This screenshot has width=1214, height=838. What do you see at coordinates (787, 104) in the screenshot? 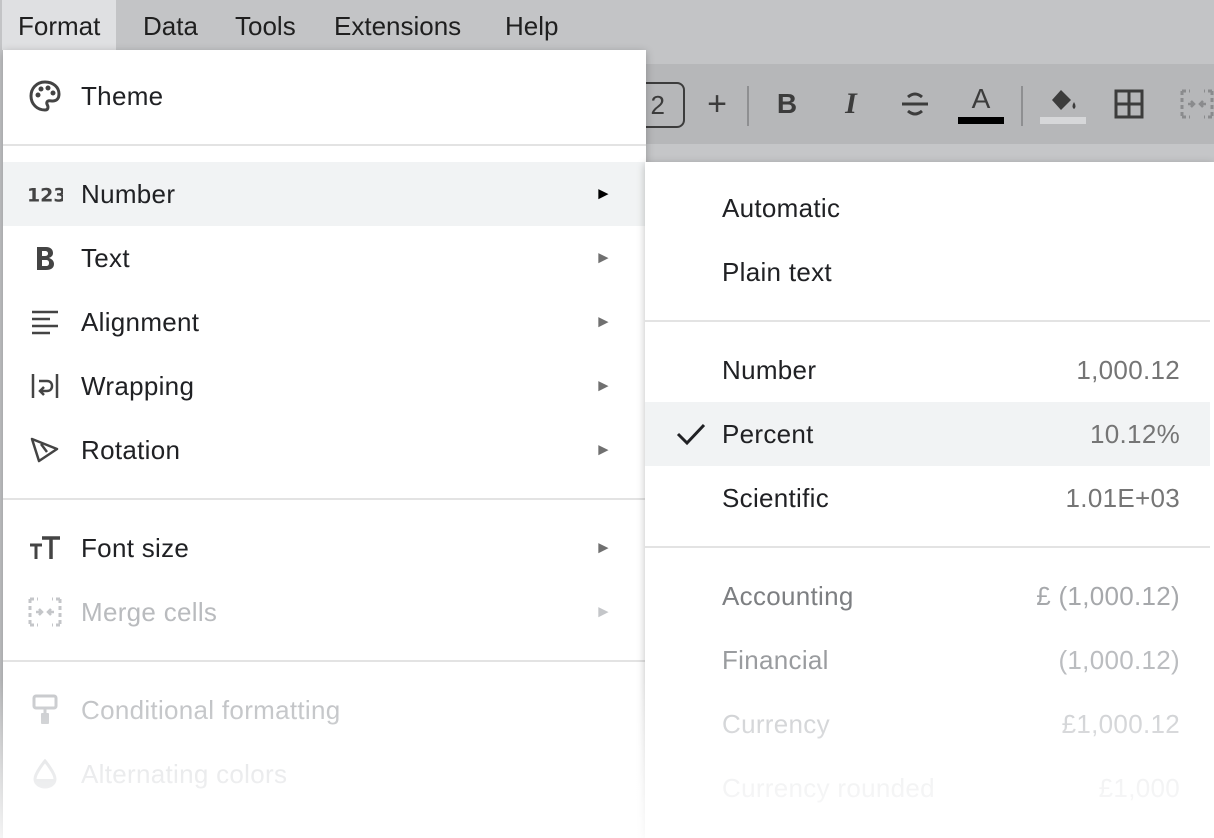
I see `bold-button: B` at bounding box center [787, 104].